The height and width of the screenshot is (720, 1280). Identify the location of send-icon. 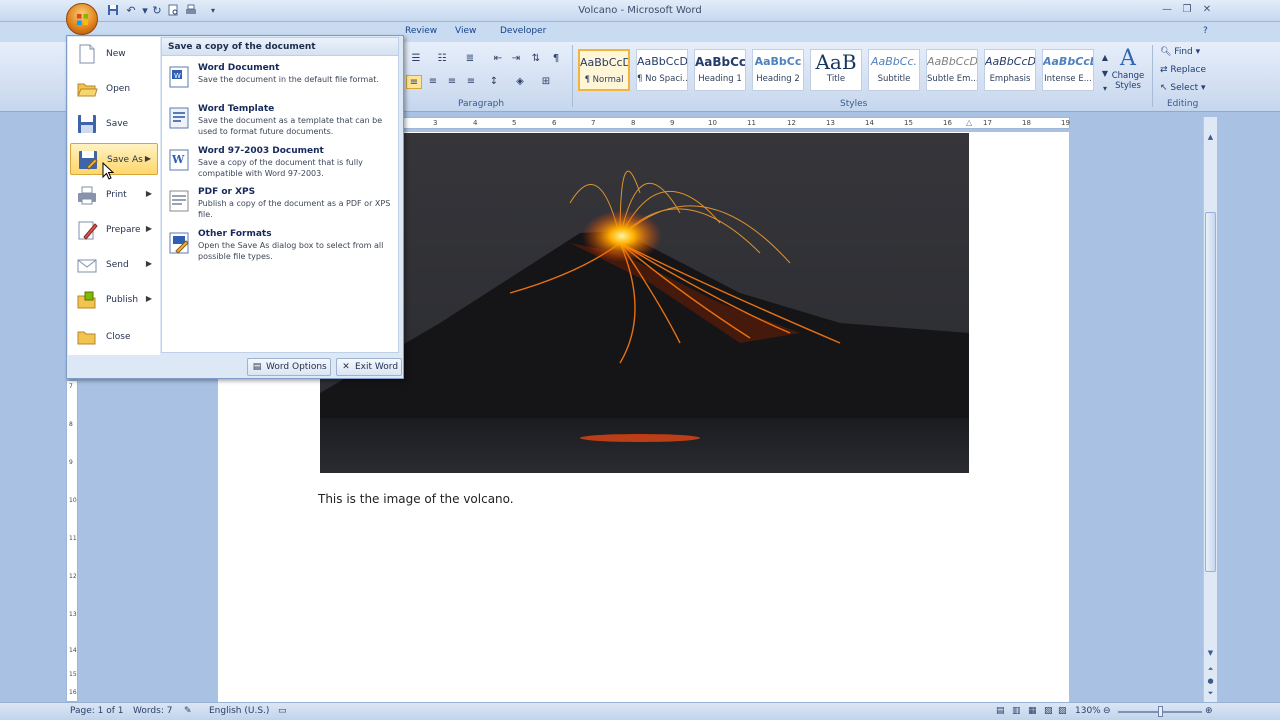
(87, 266).